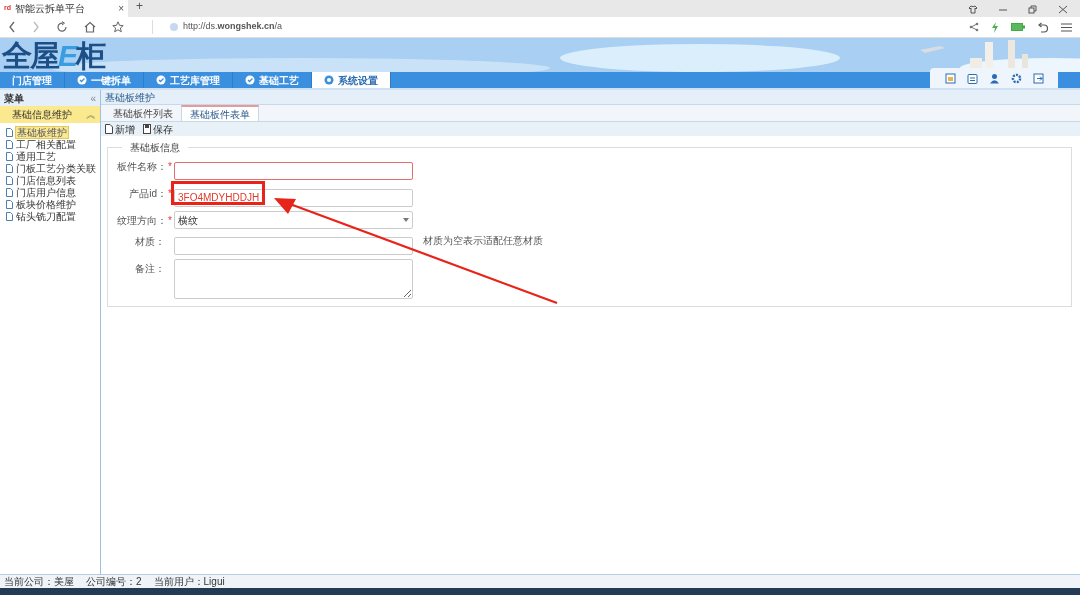  I want to click on caret-icon, so click(406, 220).